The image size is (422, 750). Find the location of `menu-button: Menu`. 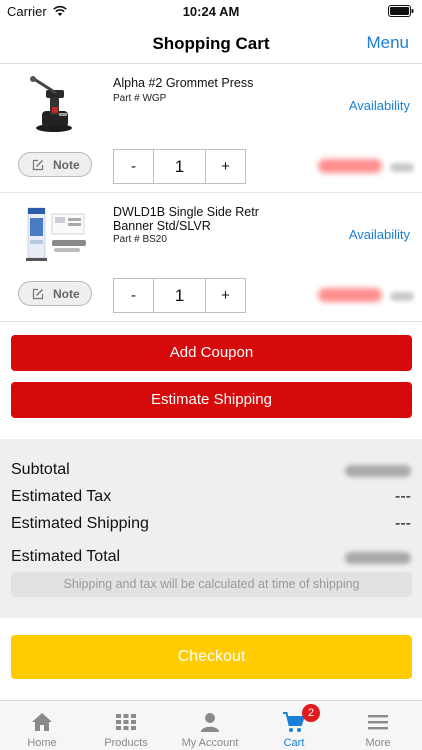

menu-button: Menu is located at coordinates (387, 43).